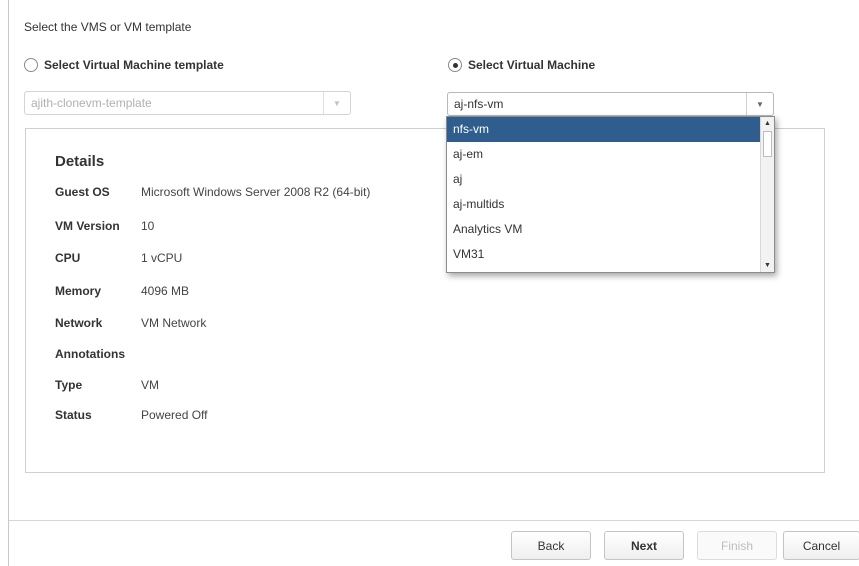  Describe the element at coordinates (79, 323) in the screenshot. I see `detail-label: Network` at that location.